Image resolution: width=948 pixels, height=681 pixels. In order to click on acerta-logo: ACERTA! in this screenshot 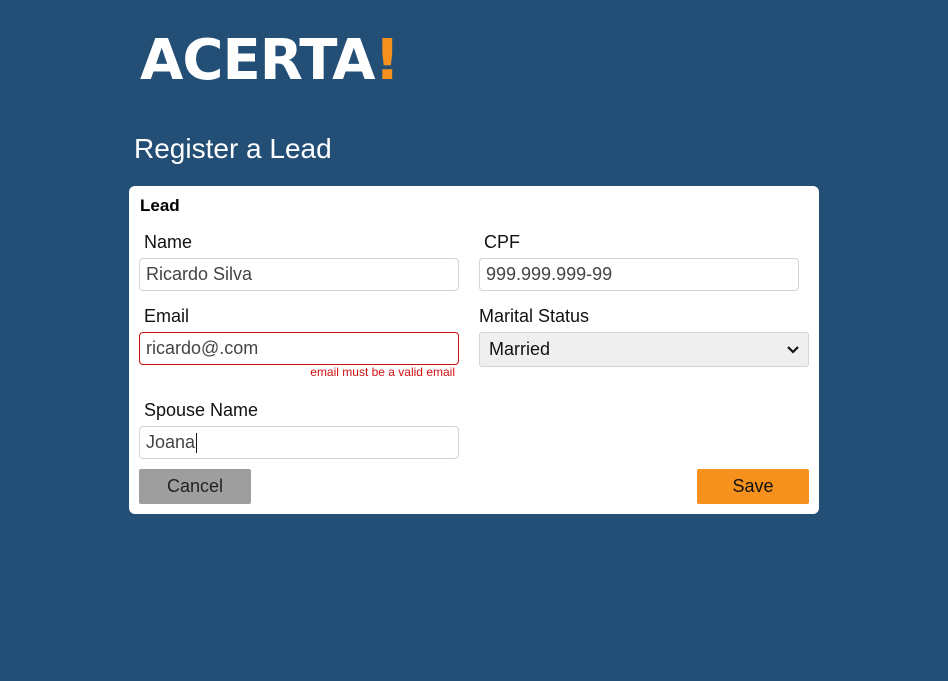, I will do `click(270, 60)`.